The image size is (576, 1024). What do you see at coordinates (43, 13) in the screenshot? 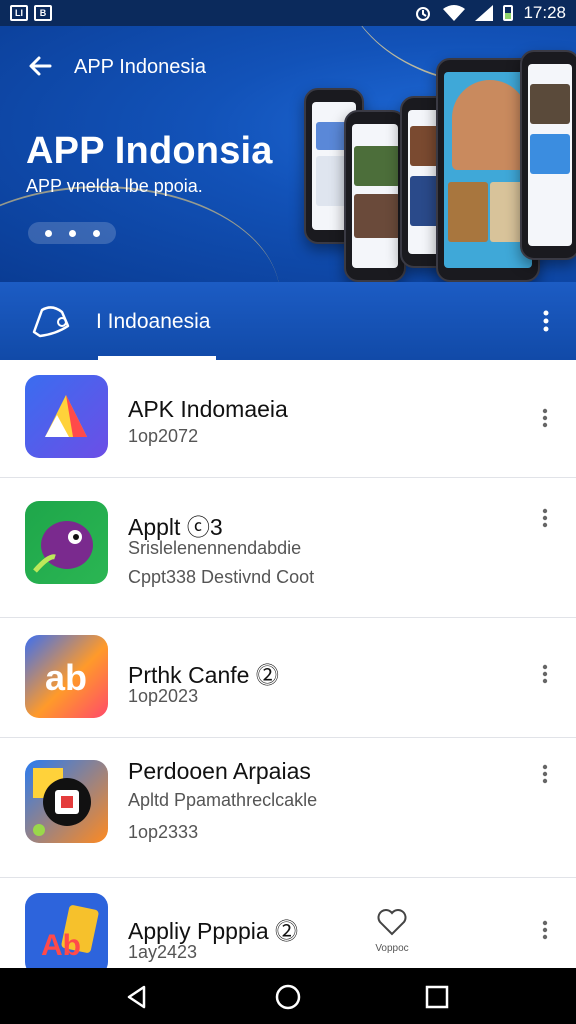
I see `notification-badge-icon: B` at bounding box center [43, 13].